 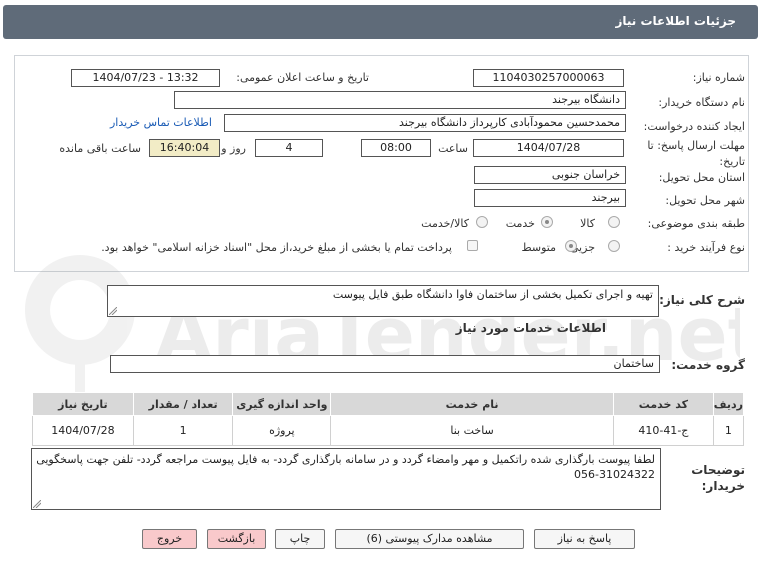 What do you see at coordinates (83, 430) in the screenshot?
I see `cell-date: 1404/07/28` at bounding box center [83, 430].